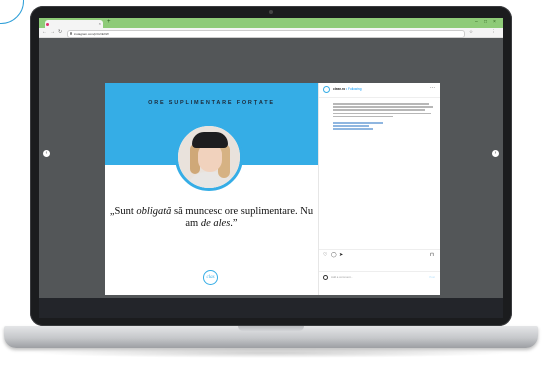 This screenshot has width=542, height=367. Describe the element at coordinates (493, 32) in the screenshot. I see `menu-icon: ⋮` at that location.